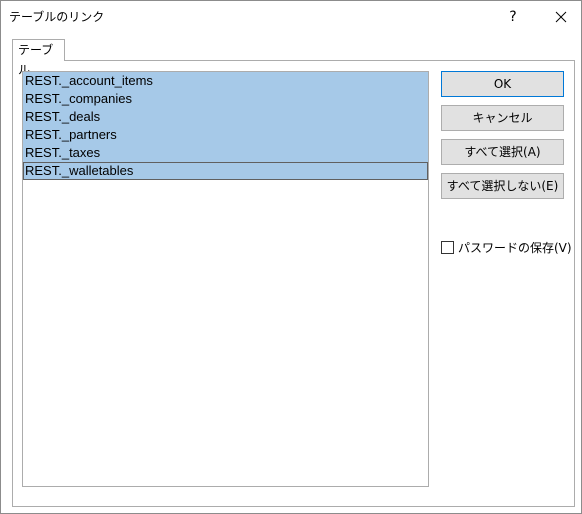  What do you see at coordinates (63, 152) in the screenshot?
I see `list-item-label: REST._taxes` at bounding box center [63, 152].